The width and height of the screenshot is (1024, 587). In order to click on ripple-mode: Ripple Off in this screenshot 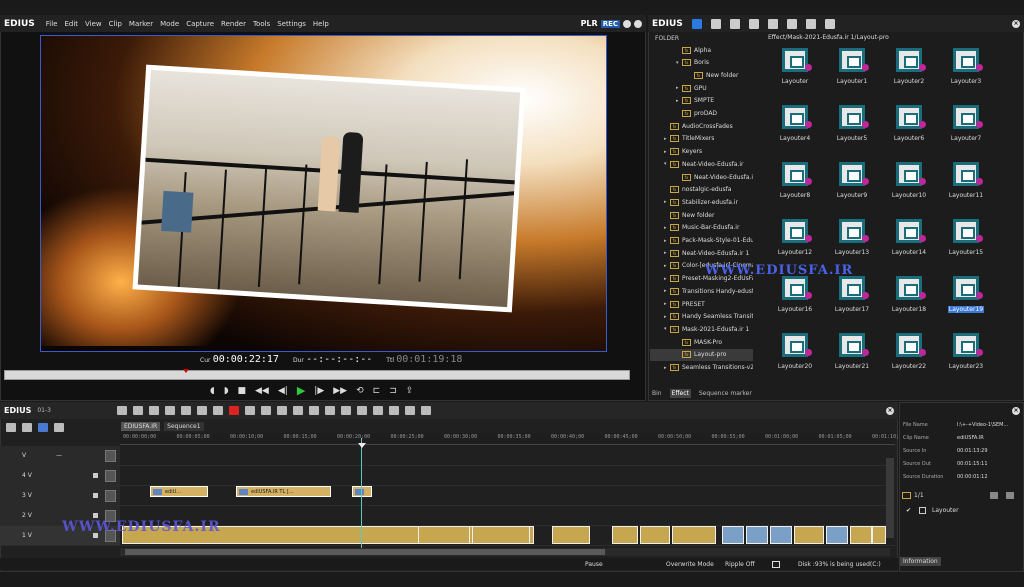, I will do `click(740, 564)`.